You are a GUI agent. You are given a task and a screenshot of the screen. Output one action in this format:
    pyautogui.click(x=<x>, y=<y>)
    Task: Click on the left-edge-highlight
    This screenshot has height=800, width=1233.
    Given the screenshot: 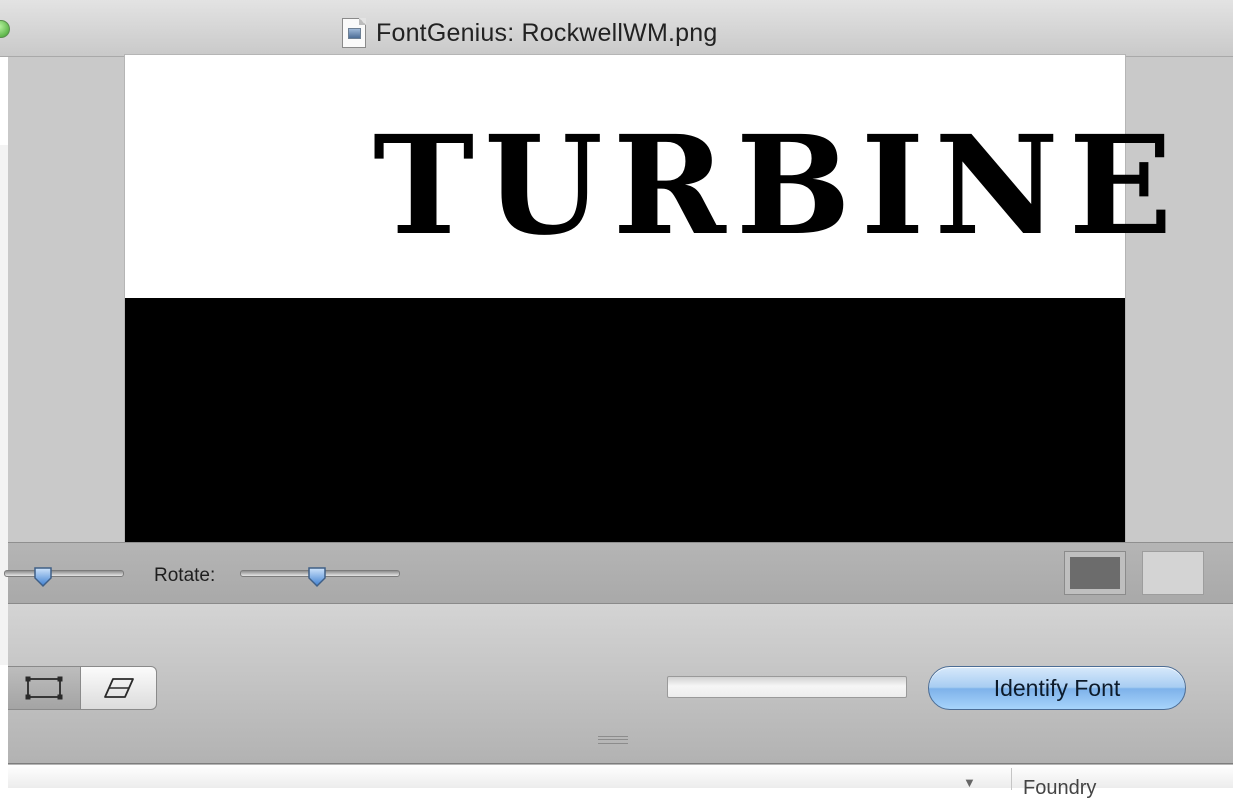 What is the action you would take?
    pyautogui.click(x=4, y=405)
    